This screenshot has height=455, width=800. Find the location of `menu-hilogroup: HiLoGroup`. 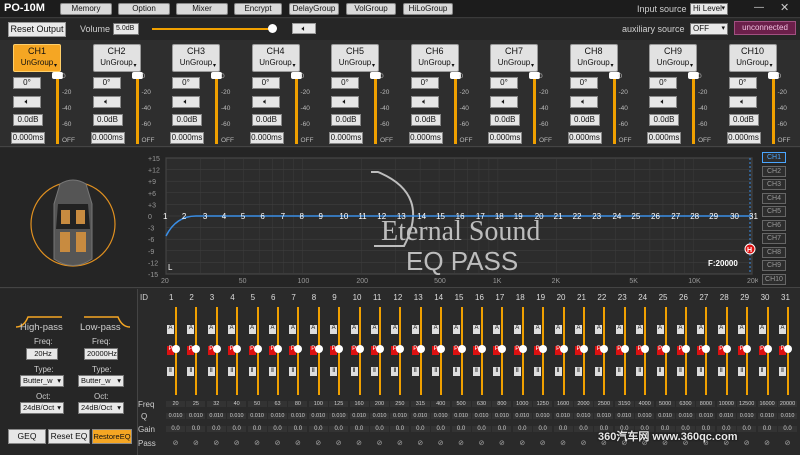

menu-hilogroup: HiLoGroup is located at coordinates (428, 9).